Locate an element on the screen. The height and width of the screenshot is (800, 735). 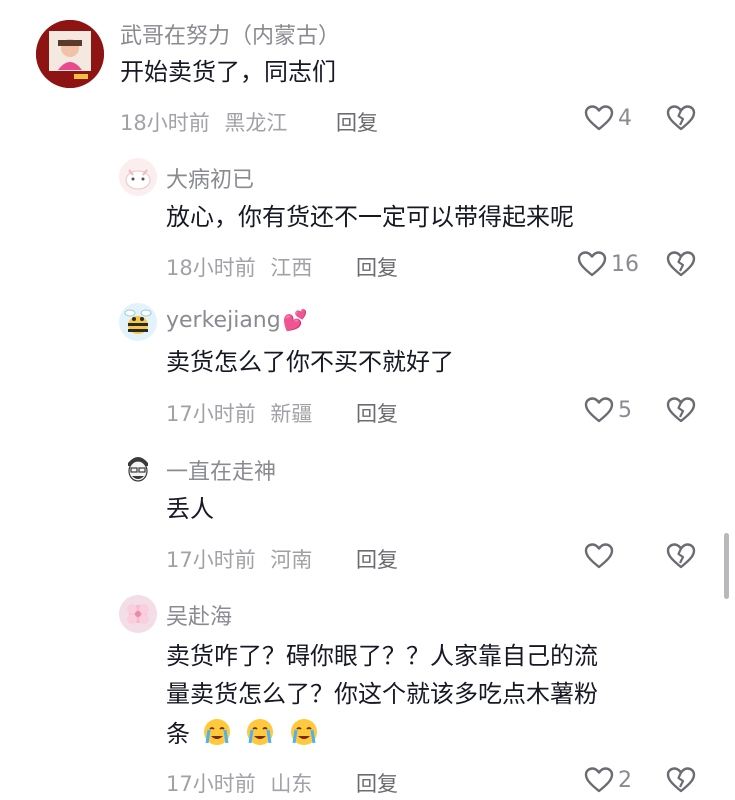
like-count: 4 is located at coordinates (625, 118).